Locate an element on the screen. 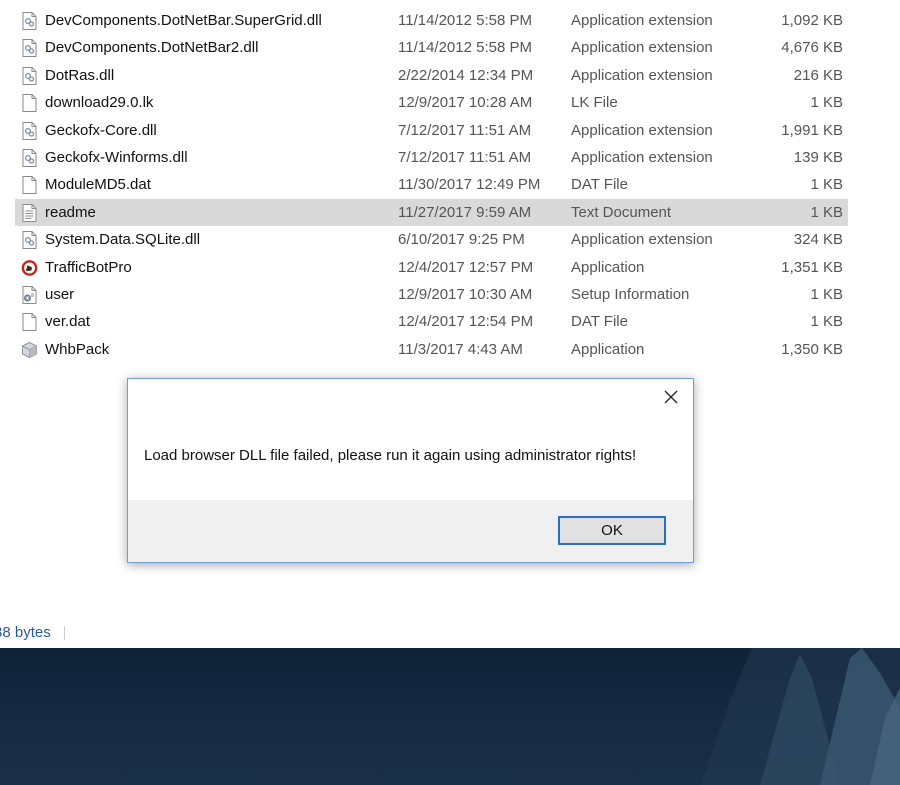 The image size is (900, 785). status-selected-size: 38 bytes is located at coordinates (25, 632).